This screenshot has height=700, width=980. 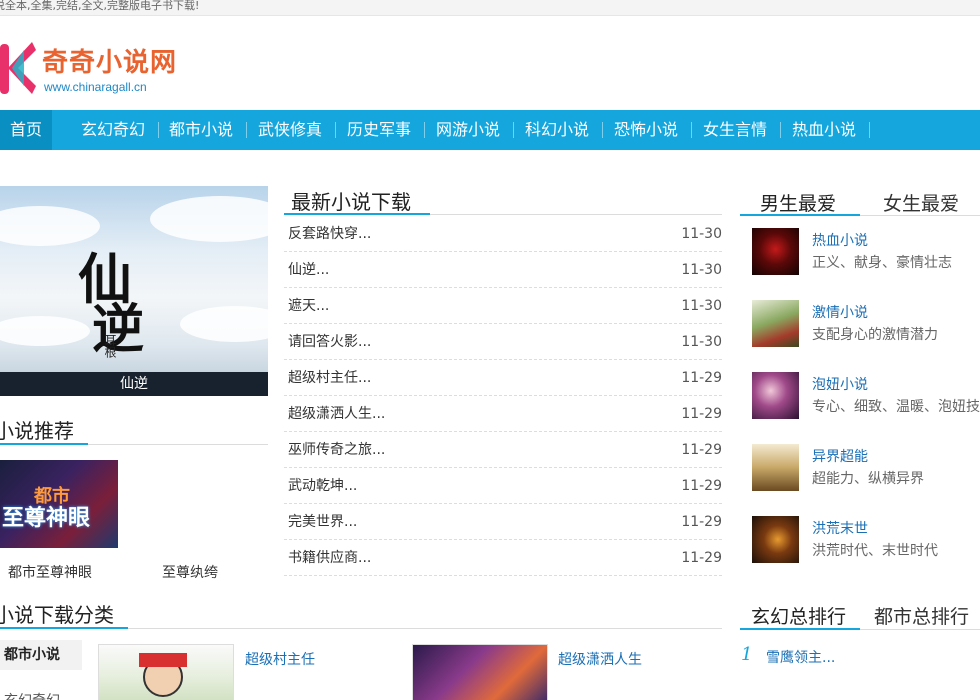 I want to click on nav-item-kehuan: 科幻小说, so click(x=557, y=130).